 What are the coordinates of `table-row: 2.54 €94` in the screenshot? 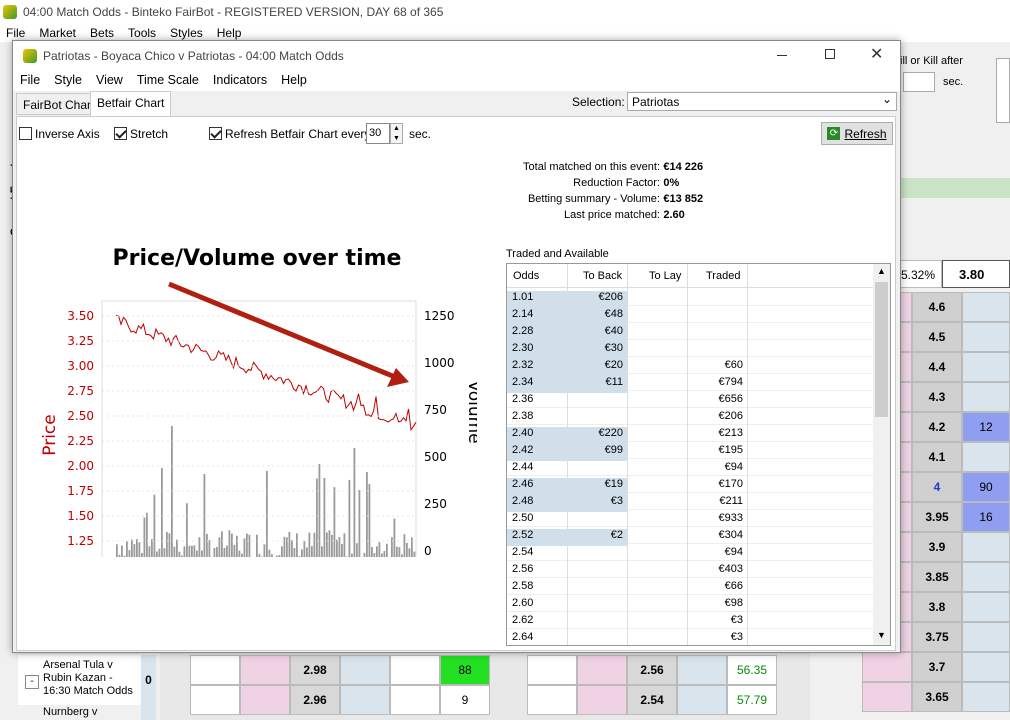 It's located at (690, 552).